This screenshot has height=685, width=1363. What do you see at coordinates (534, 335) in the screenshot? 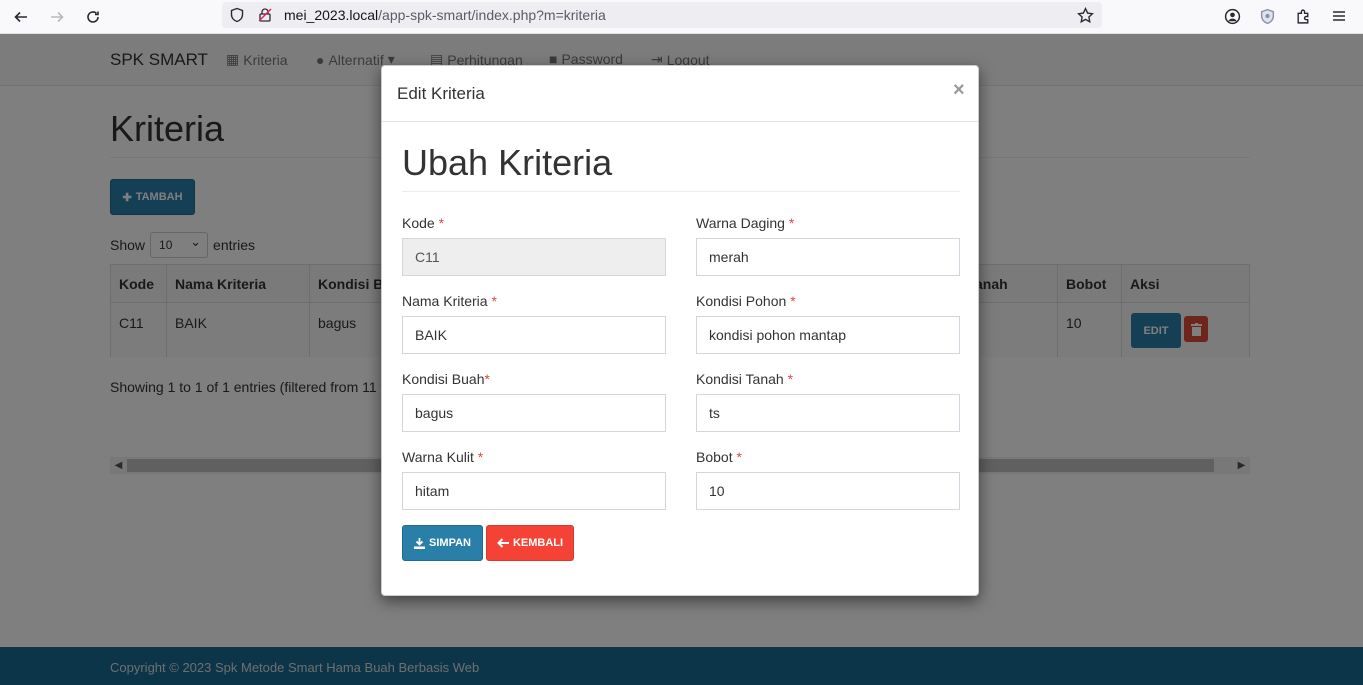
I see `nama-kriteria-input: BAIK` at bounding box center [534, 335].